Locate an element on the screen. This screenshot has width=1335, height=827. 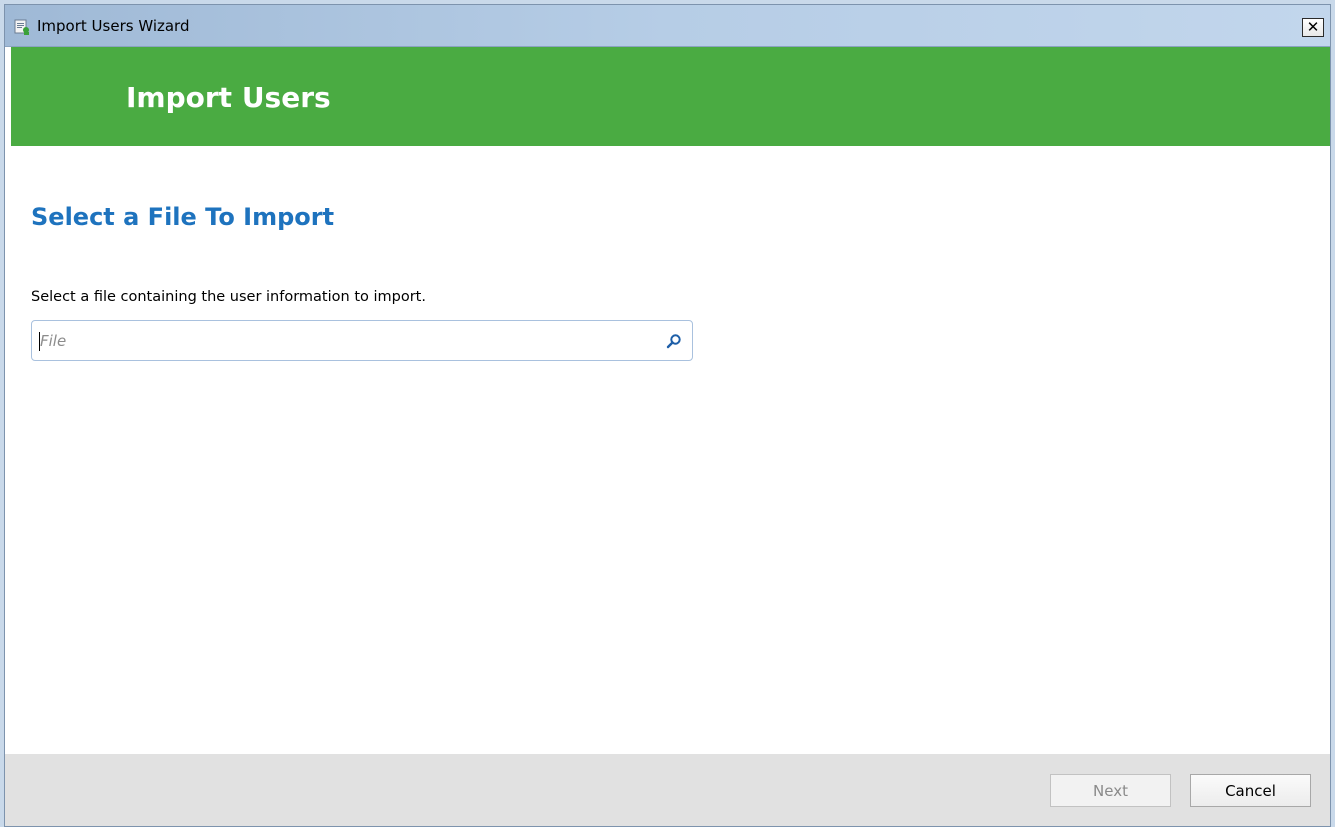
app-icon is located at coordinates (21, 27).